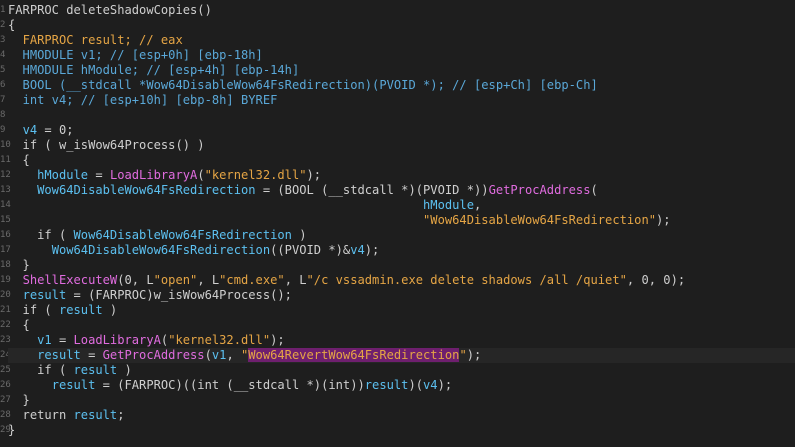 Image resolution: width=795 pixels, height=447 pixels. What do you see at coordinates (5, 385) in the screenshot?
I see `line-number: 26` at bounding box center [5, 385].